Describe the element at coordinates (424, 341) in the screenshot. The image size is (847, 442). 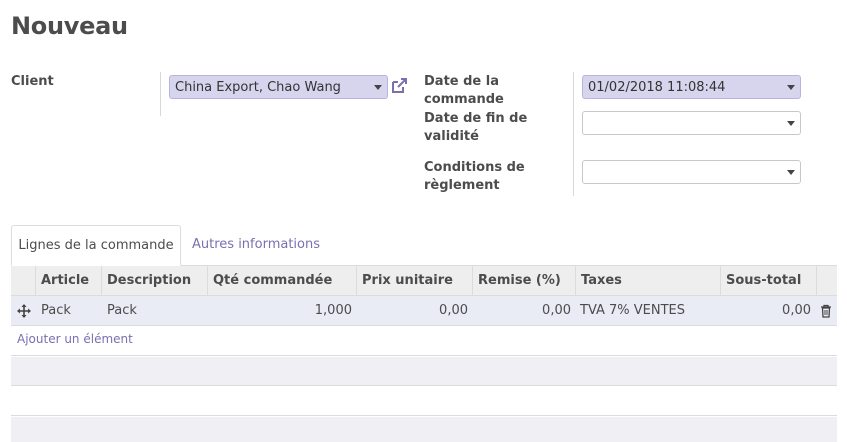
I see `add-item-row: Ajouter un élément` at that location.